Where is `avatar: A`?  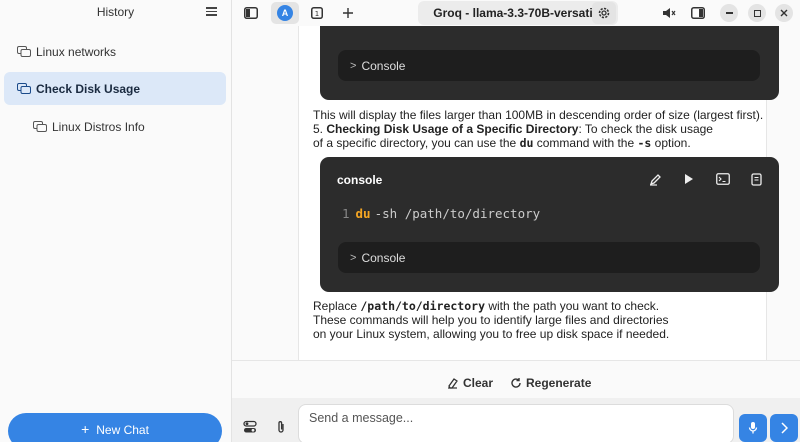
avatar: A is located at coordinates (285, 13).